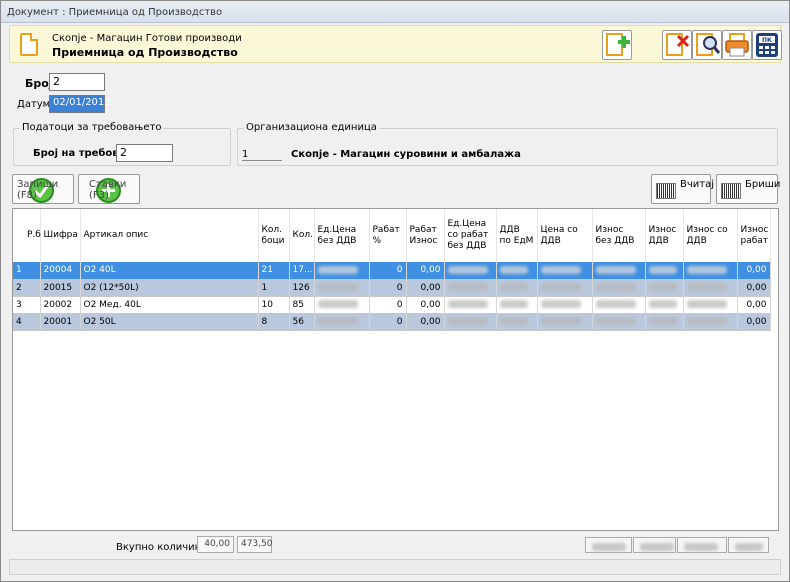  Describe the element at coordinates (737, 45) in the screenshot. I see `print-button` at that location.